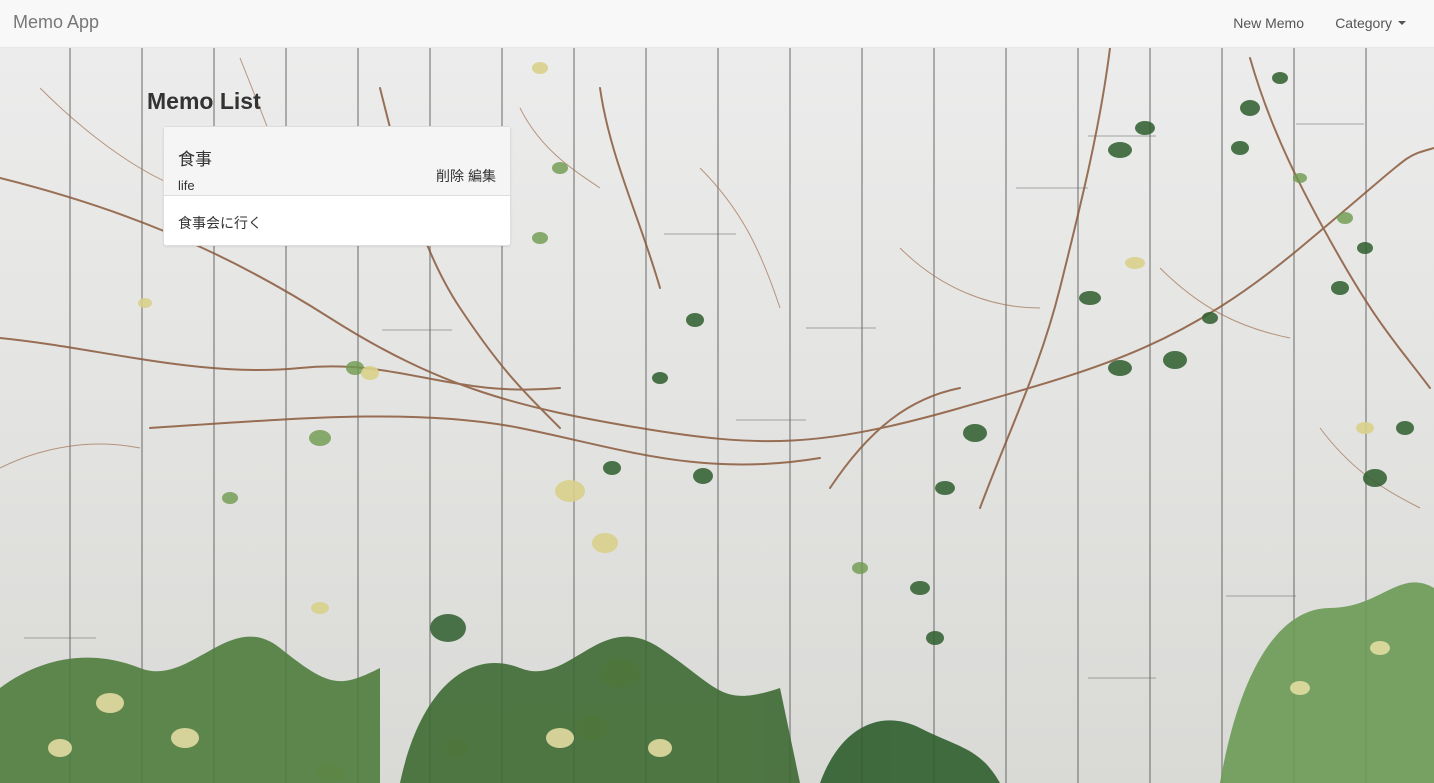  I want to click on memo-body: 食事会に行く, so click(220, 223).